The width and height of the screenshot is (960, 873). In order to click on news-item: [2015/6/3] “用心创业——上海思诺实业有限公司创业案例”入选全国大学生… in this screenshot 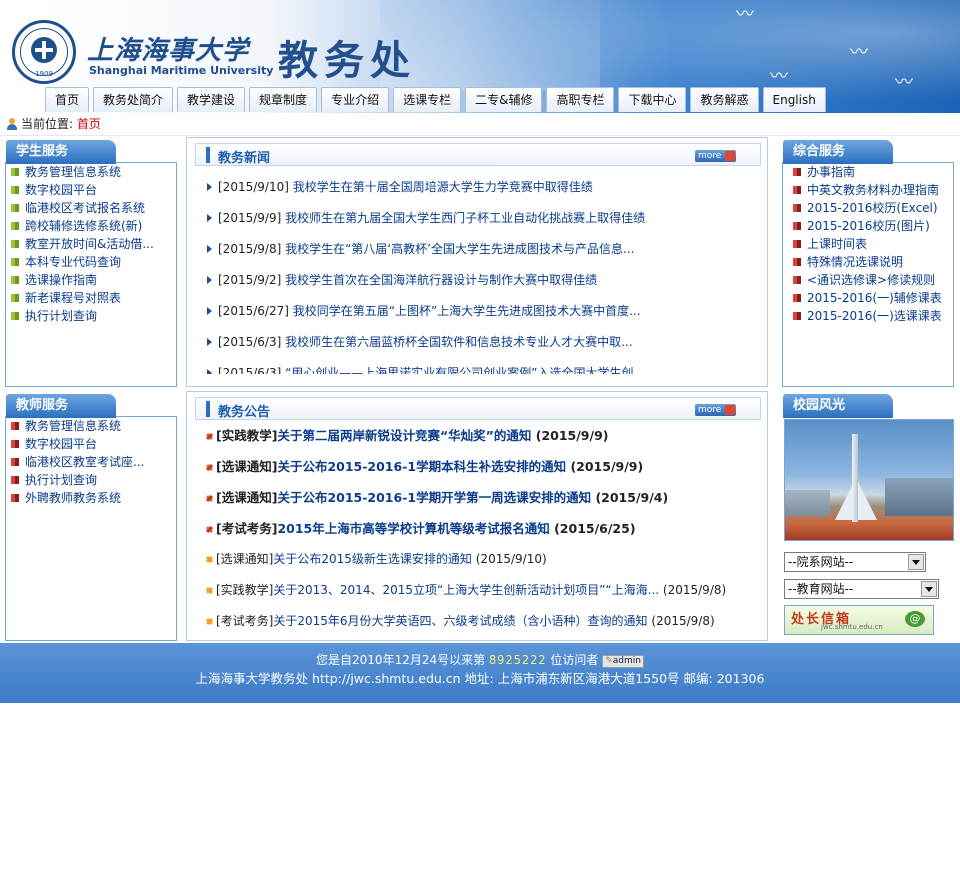, I will do `click(482, 366)`.